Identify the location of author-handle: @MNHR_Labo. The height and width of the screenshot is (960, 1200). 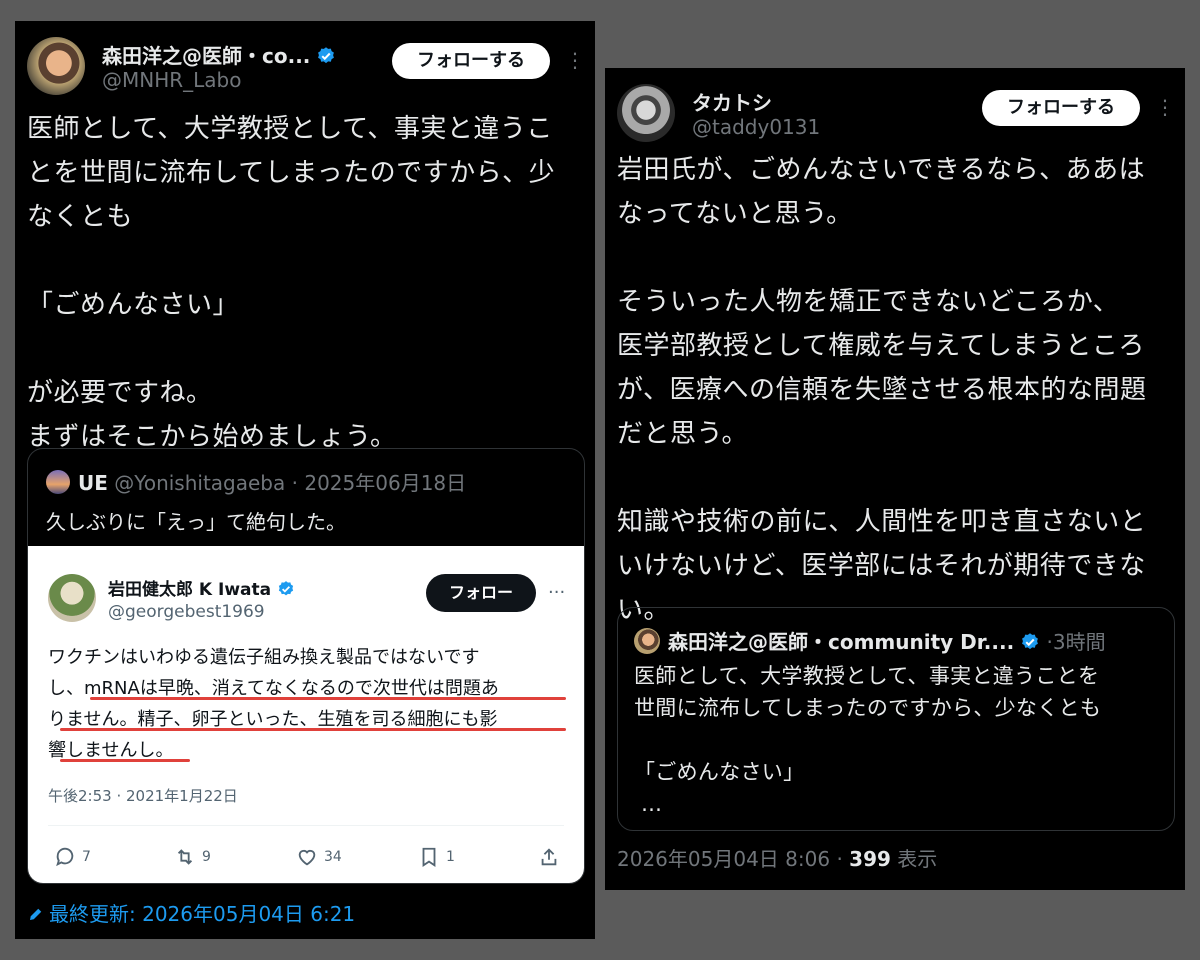
(171, 80).